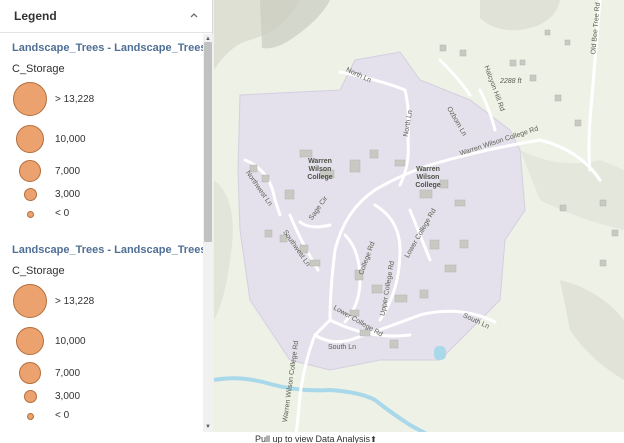  I want to click on map-label-elevation: 2288 ft, so click(511, 81).